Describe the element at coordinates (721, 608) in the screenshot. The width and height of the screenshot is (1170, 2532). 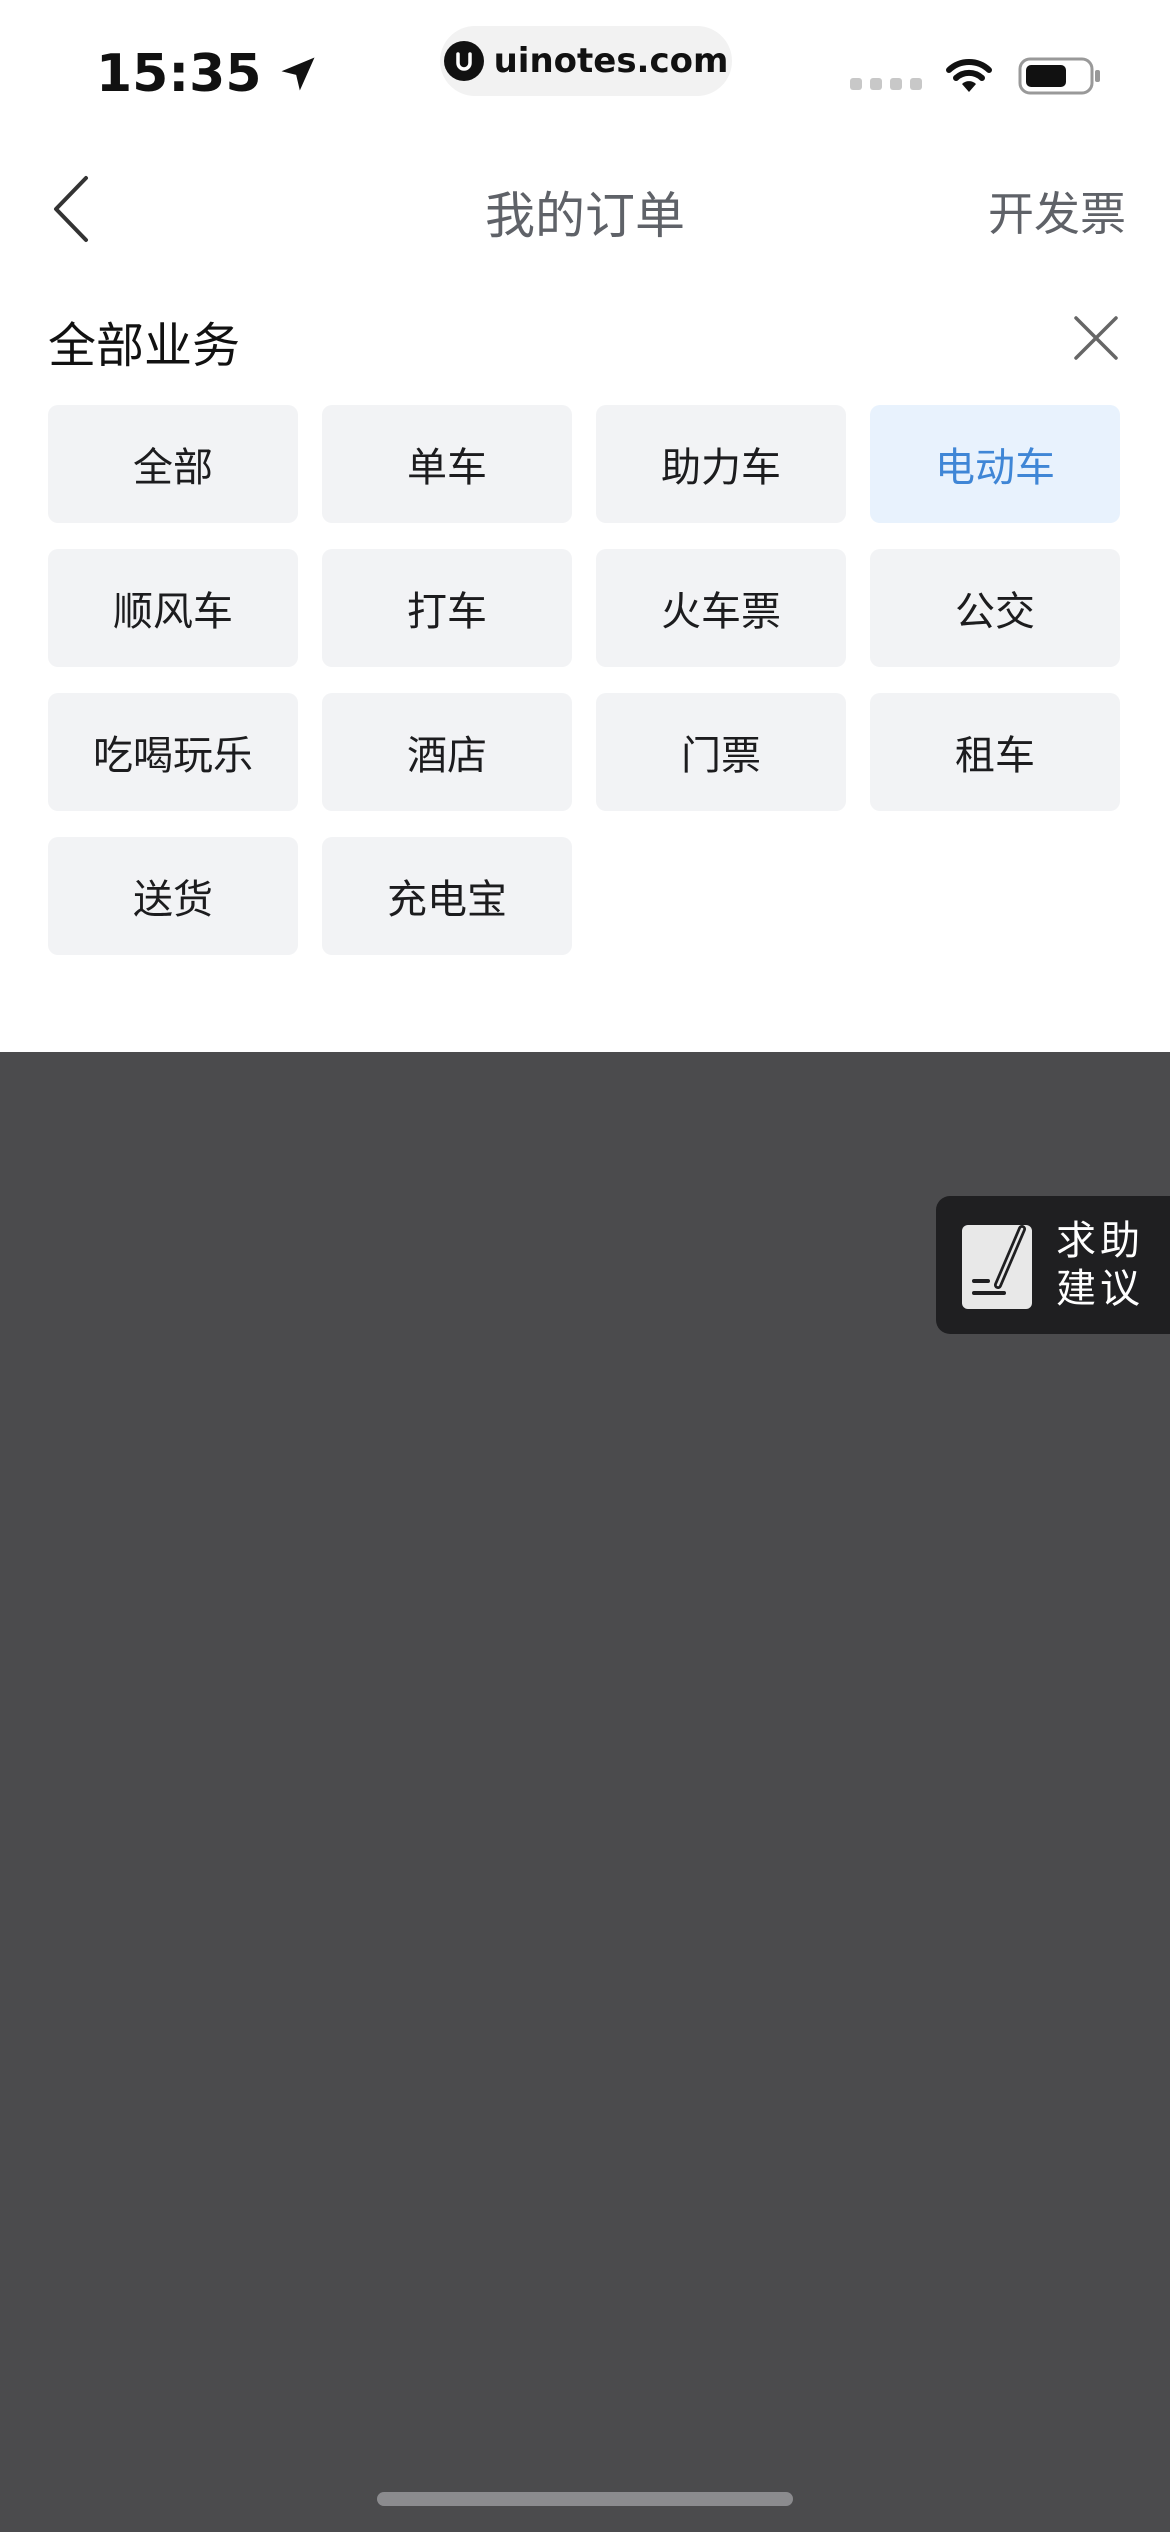
I see `option-train-ticket: 火车票` at that location.